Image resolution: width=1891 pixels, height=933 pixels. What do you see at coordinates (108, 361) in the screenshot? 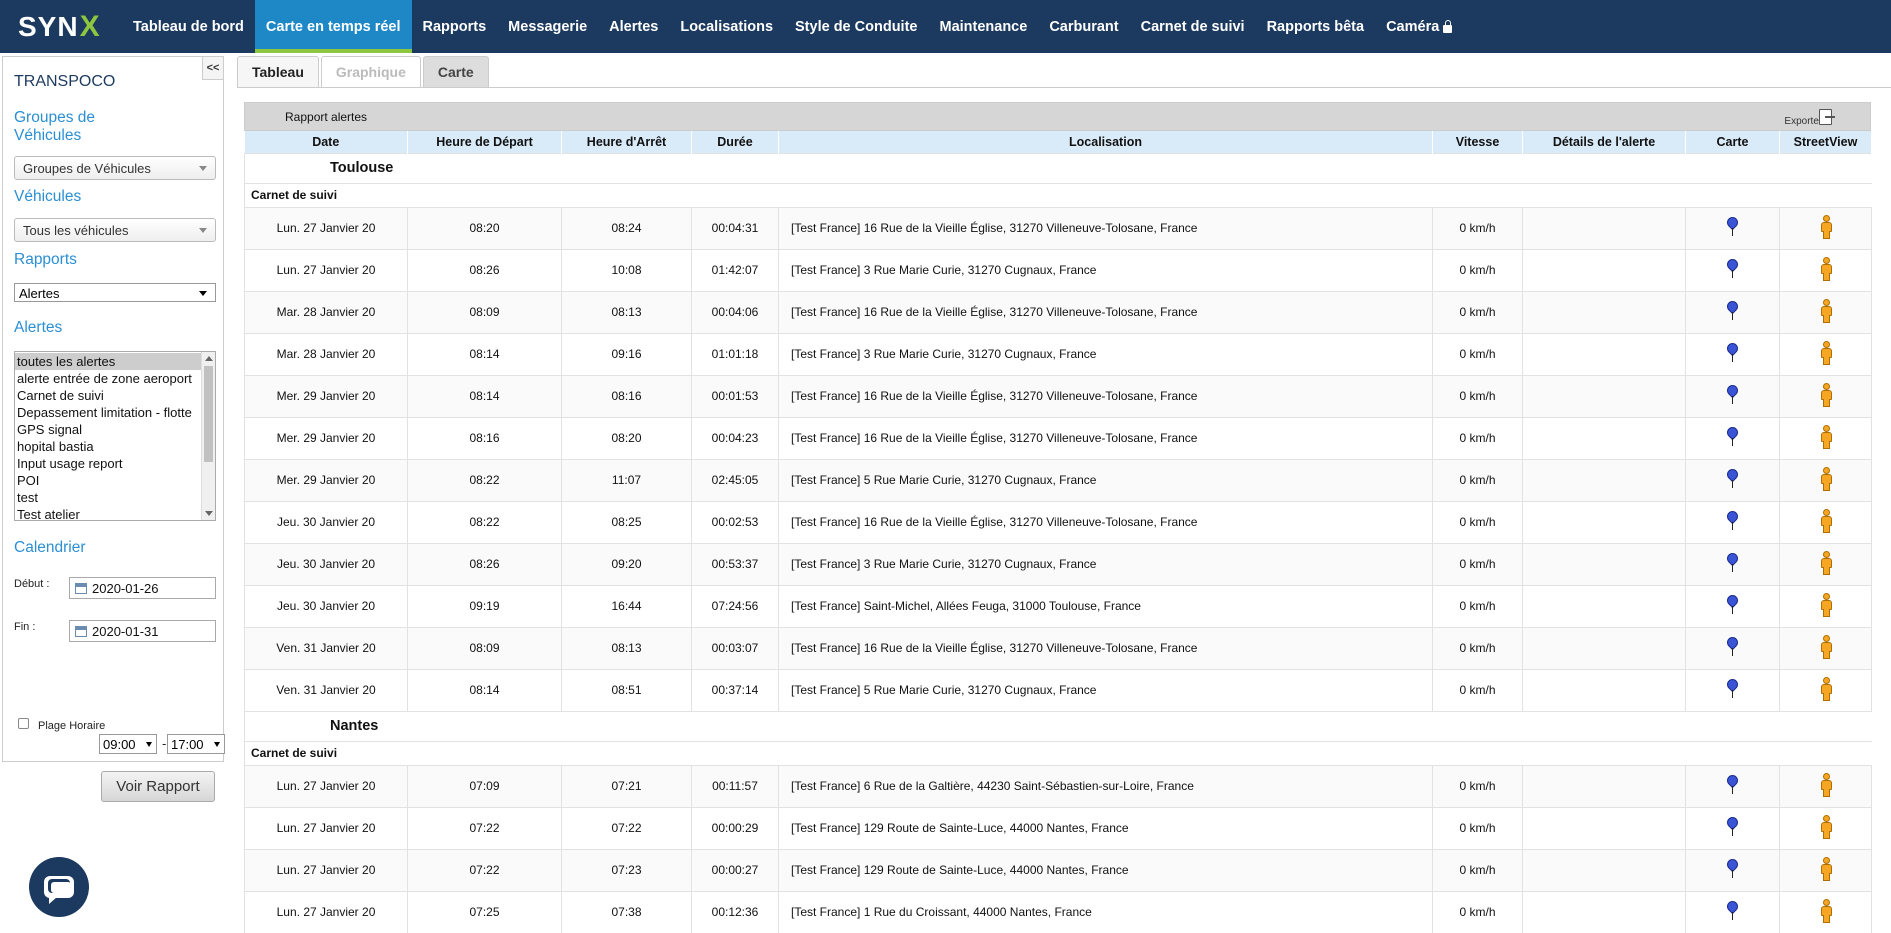
I see `alerts-list-item: toutes les alertes` at bounding box center [108, 361].